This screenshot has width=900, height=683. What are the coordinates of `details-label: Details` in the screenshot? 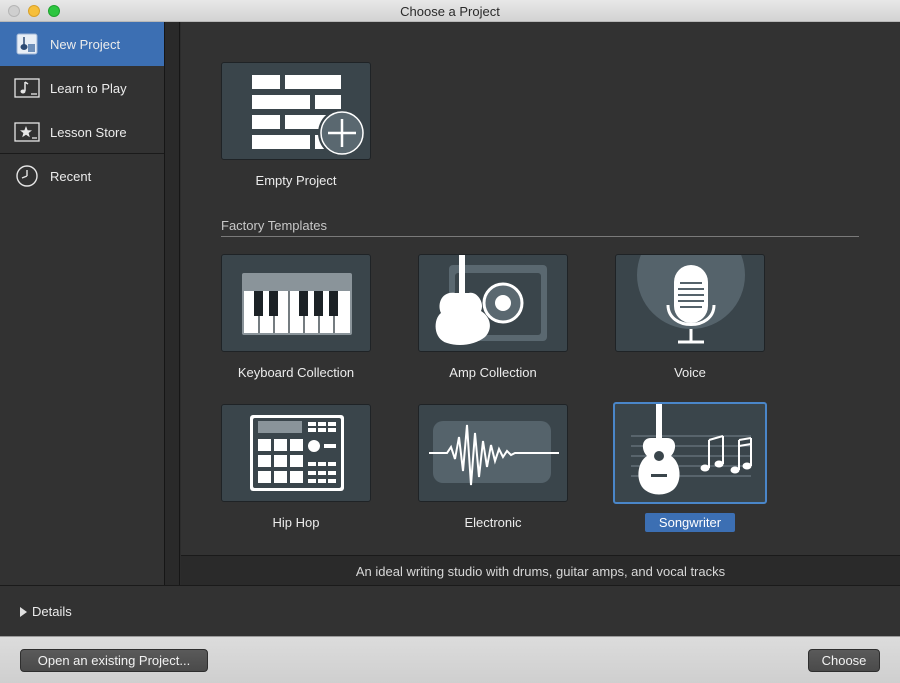 It's located at (52, 611).